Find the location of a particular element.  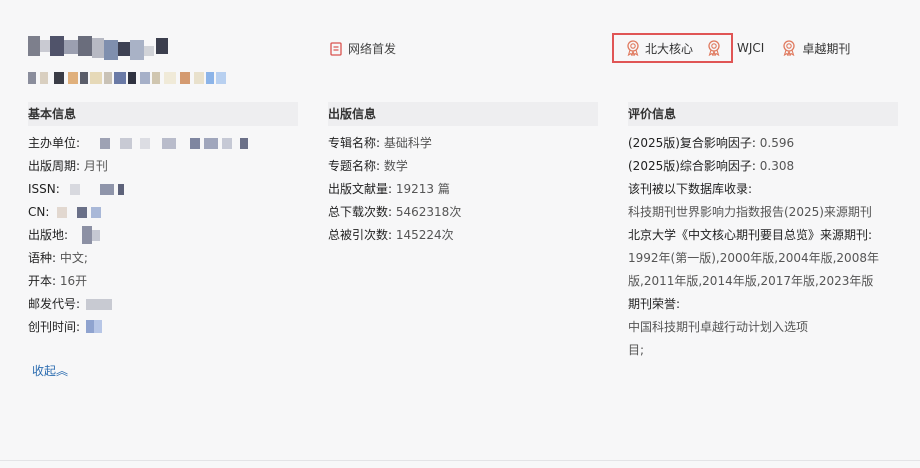

info-row-album: 专辑名称: 基础科学 is located at coordinates (380, 143).